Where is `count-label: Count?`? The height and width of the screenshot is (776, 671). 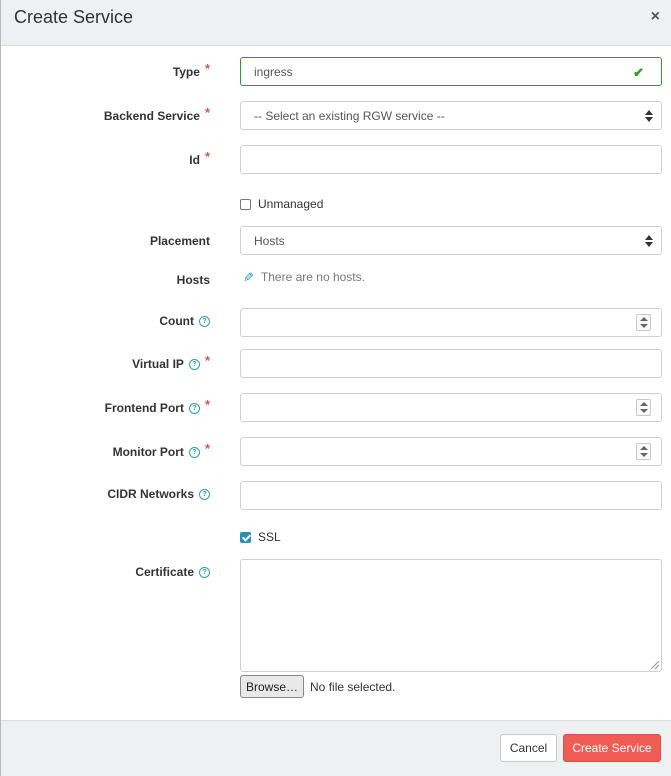
count-label: Count? is located at coordinates (184, 321).